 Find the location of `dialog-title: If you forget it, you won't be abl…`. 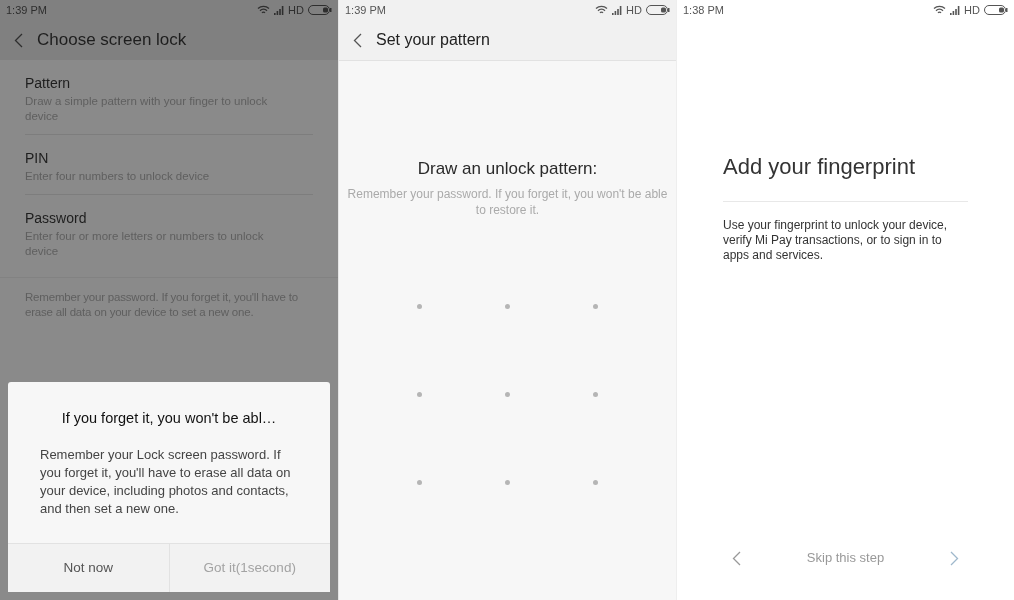

dialog-title: If you forget it, you won't be abl… is located at coordinates (169, 418).